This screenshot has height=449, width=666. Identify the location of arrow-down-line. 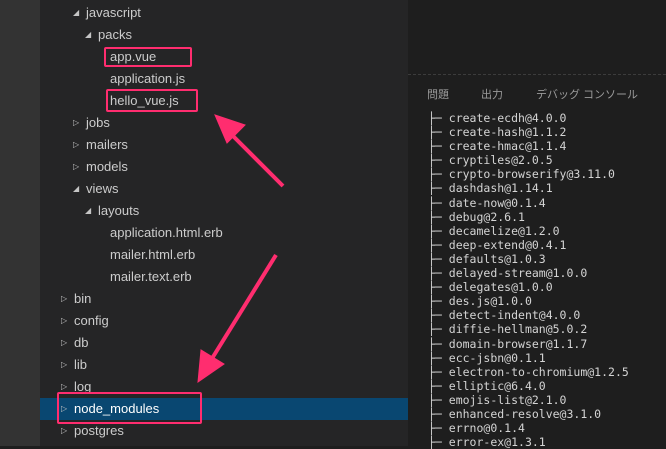
(242, 310).